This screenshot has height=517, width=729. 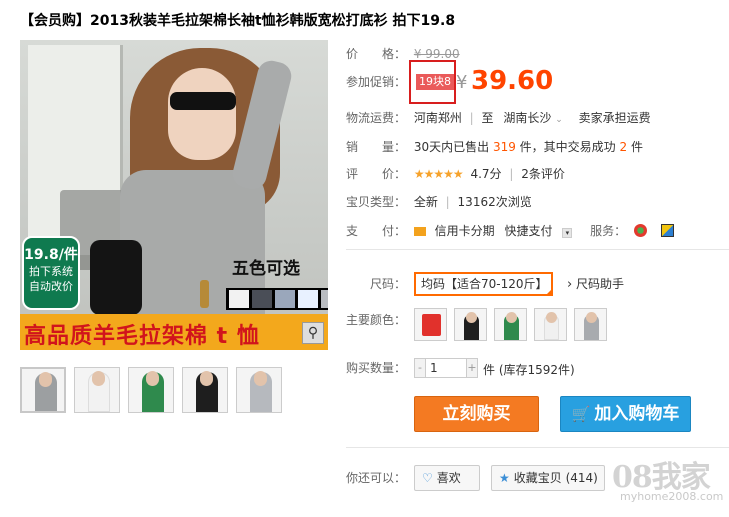 I want to click on rating-row: 评 价： ★★★★★ 4.7分 | 2条评价, so click(x=455, y=174).